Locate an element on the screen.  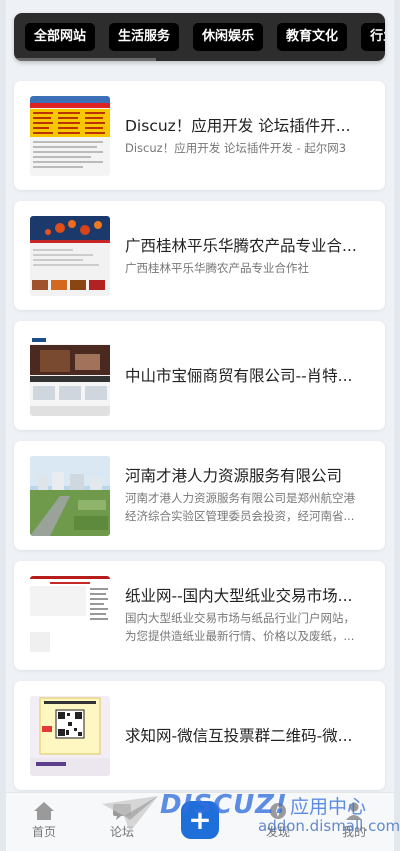
category-life: 生活服务 is located at coordinates (144, 37).